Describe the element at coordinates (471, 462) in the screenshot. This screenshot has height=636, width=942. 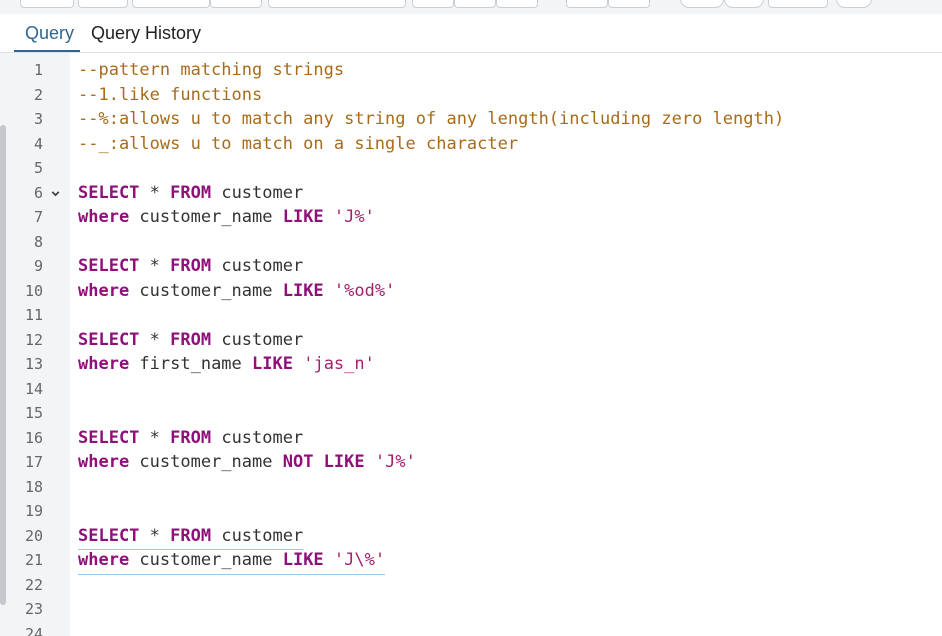
I see `code-line: 17 where customer_name NOT LIKE 'J%'` at that location.